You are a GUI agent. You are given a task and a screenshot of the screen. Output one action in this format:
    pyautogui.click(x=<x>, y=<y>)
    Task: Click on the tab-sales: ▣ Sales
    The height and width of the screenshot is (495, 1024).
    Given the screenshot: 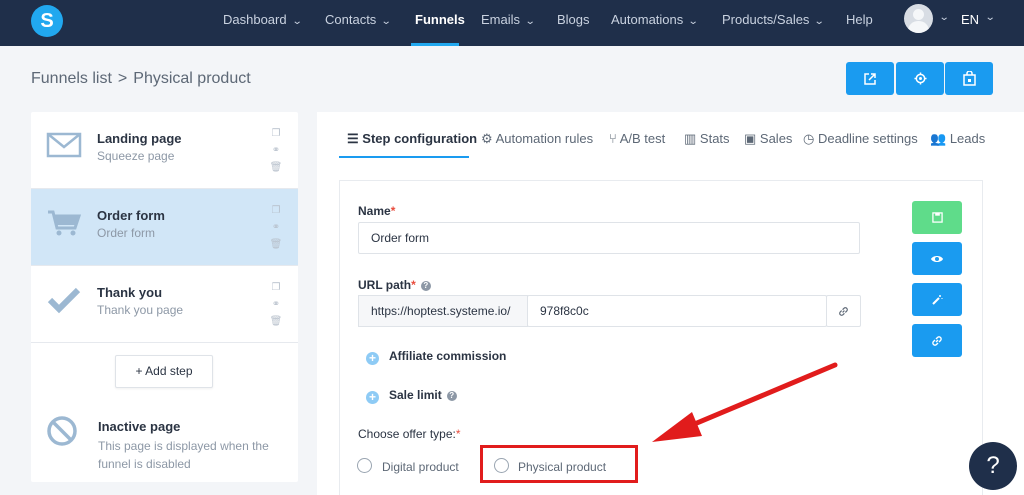 What is the action you would take?
    pyautogui.click(x=768, y=139)
    